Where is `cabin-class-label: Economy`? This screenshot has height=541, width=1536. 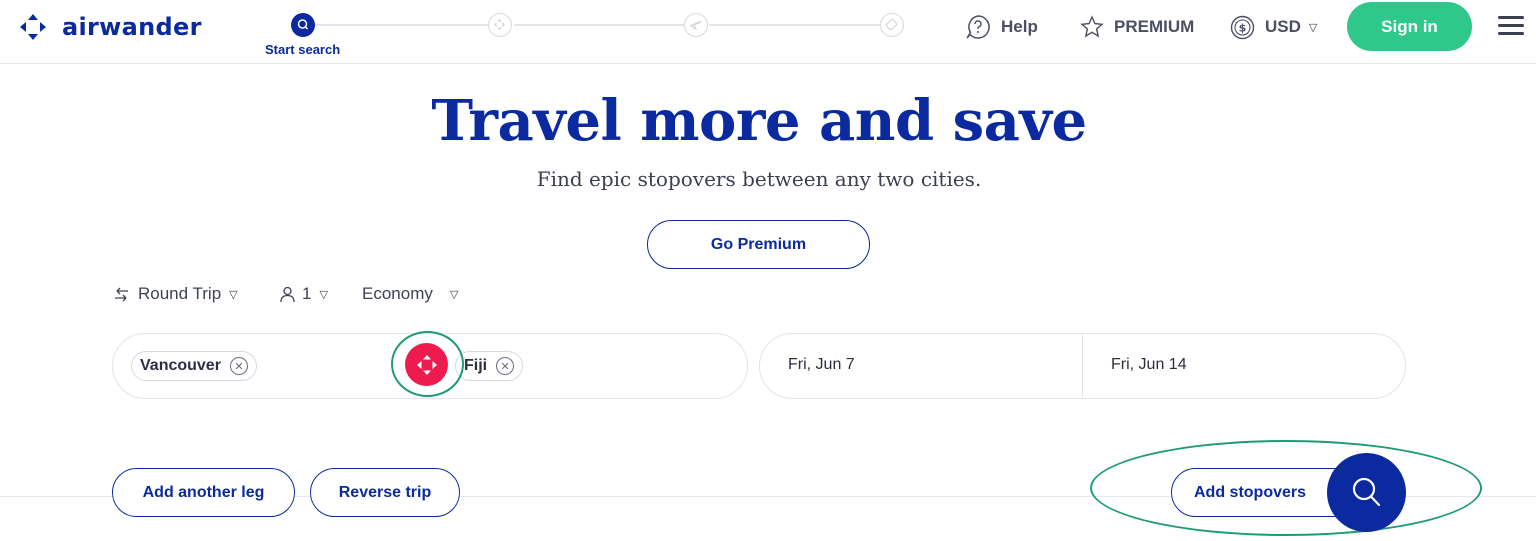 cabin-class-label: Economy is located at coordinates (397, 293).